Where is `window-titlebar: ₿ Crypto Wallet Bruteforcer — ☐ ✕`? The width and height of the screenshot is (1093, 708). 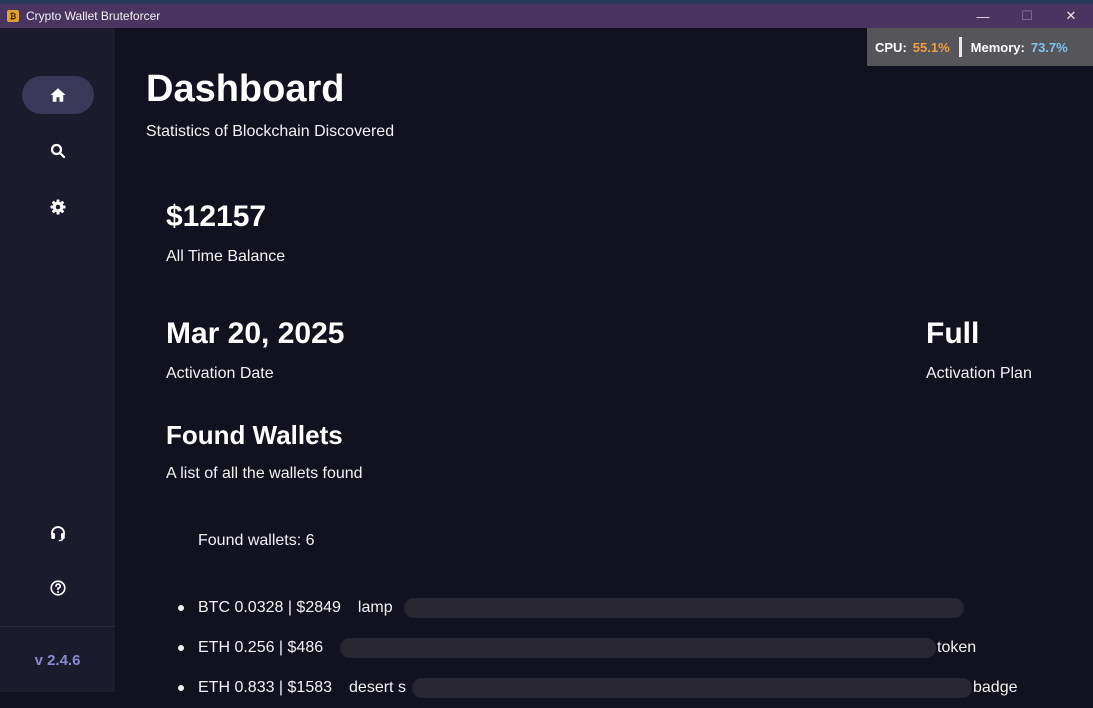 window-titlebar: ₿ Crypto Wallet Bruteforcer — ☐ ✕ is located at coordinates (546, 16).